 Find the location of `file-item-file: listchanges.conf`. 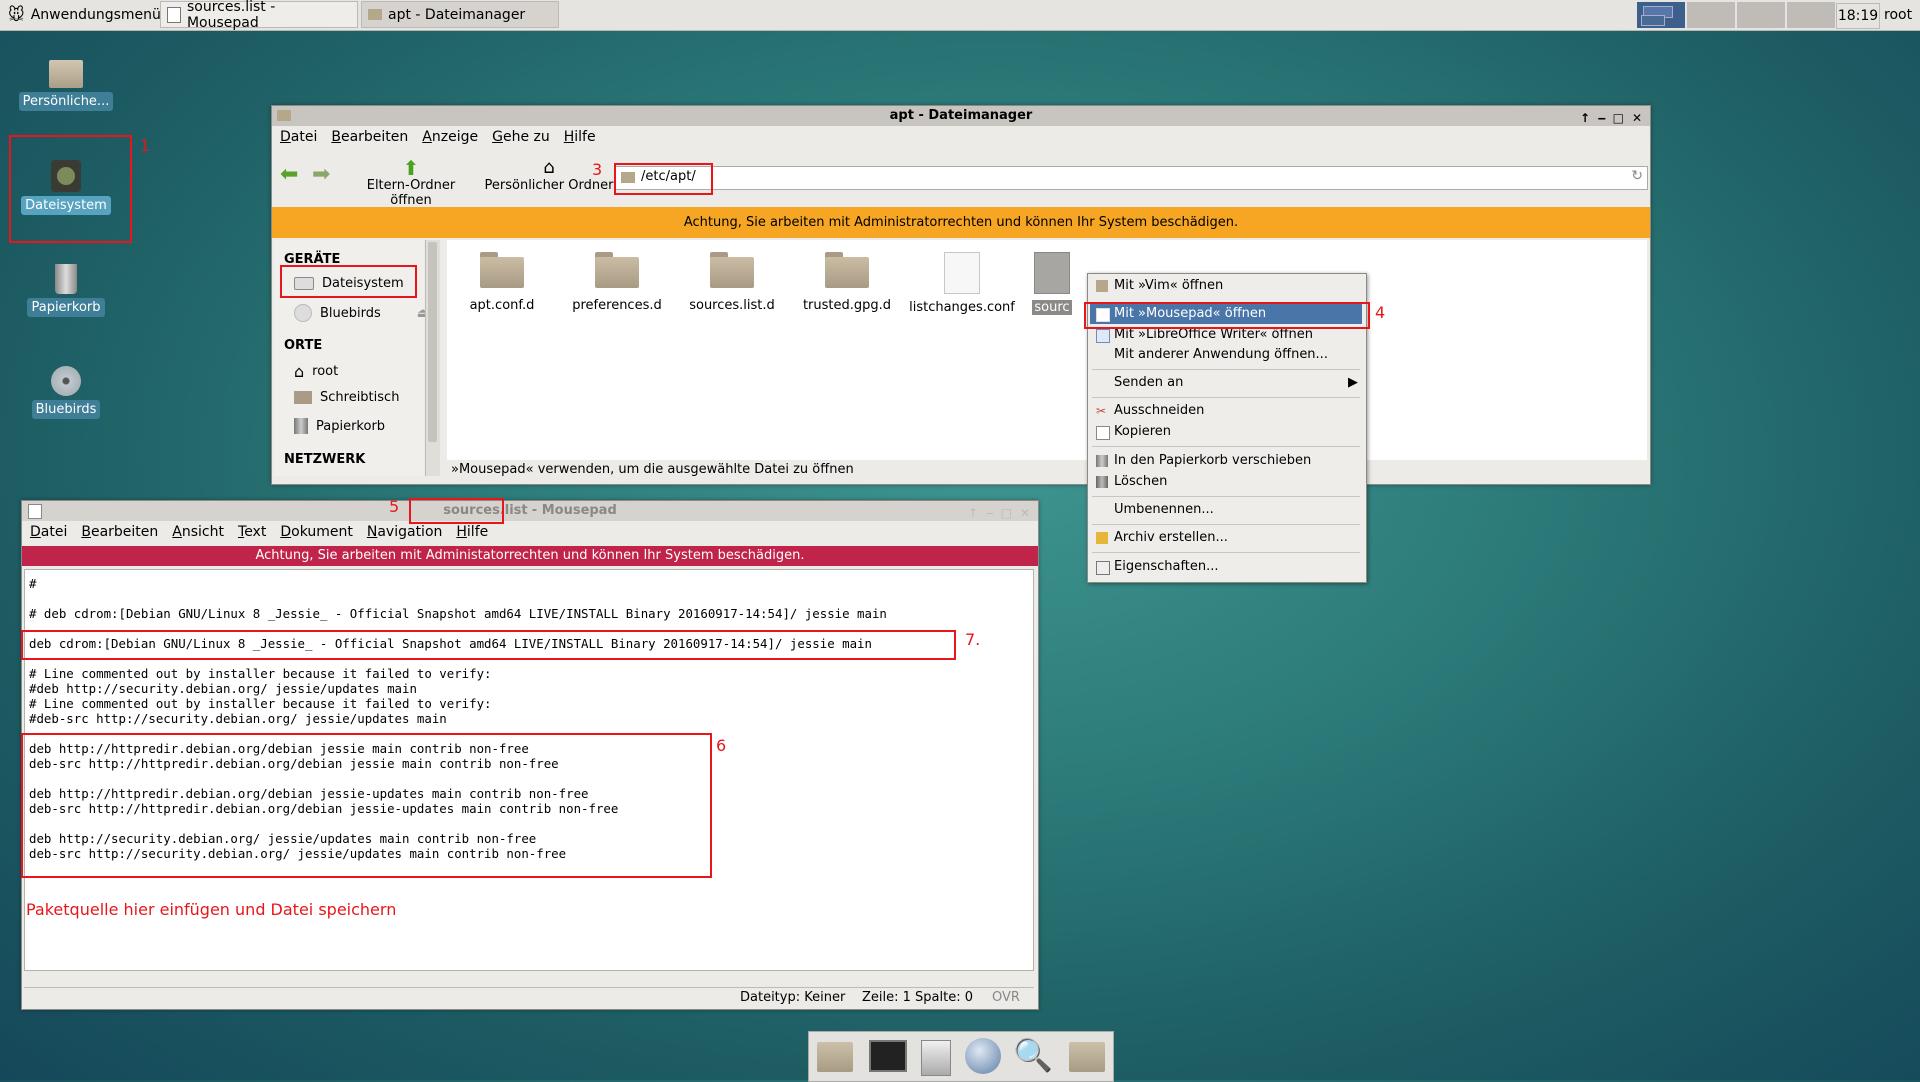

file-item-file: listchanges.conf is located at coordinates (962, 283).